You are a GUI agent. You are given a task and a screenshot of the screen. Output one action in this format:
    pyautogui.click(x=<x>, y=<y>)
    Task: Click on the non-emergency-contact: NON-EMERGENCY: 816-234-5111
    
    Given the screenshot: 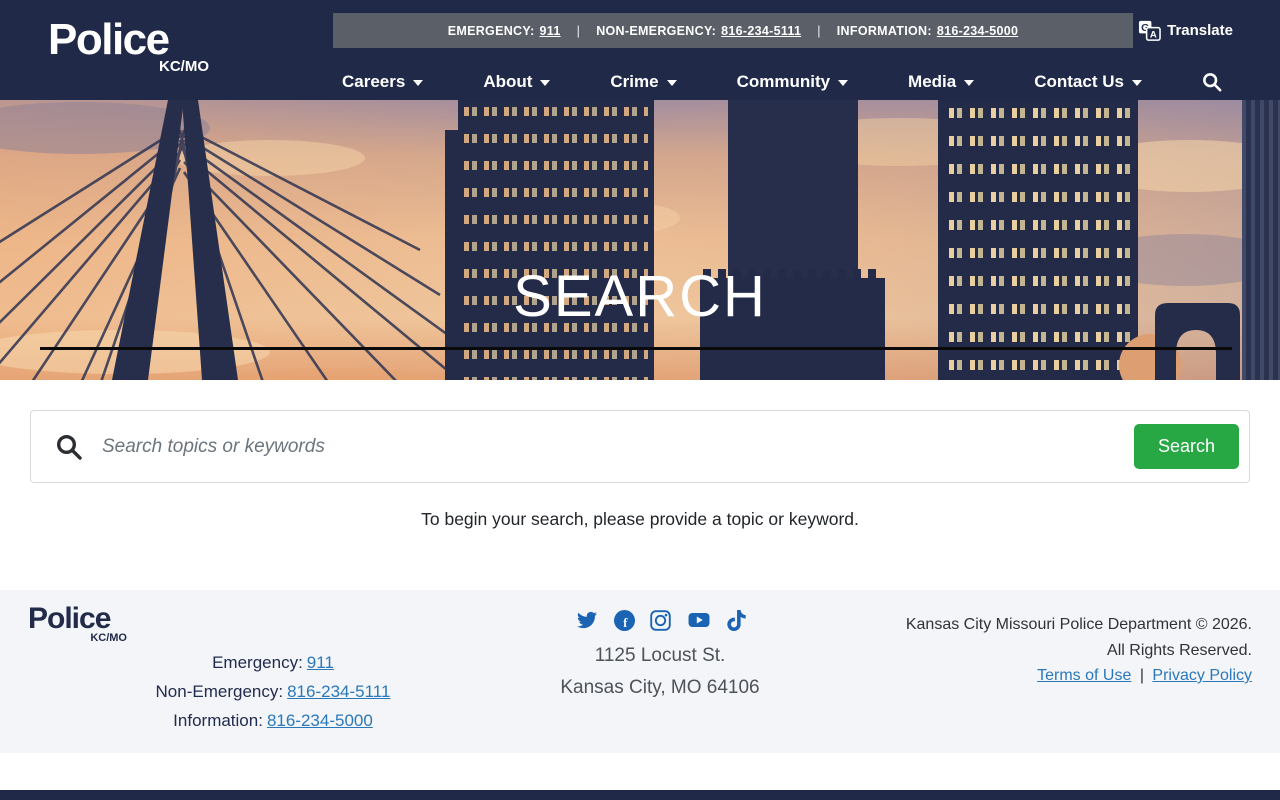 What is the action you would take?
    pyautogui.click(x=698, y=31)
    